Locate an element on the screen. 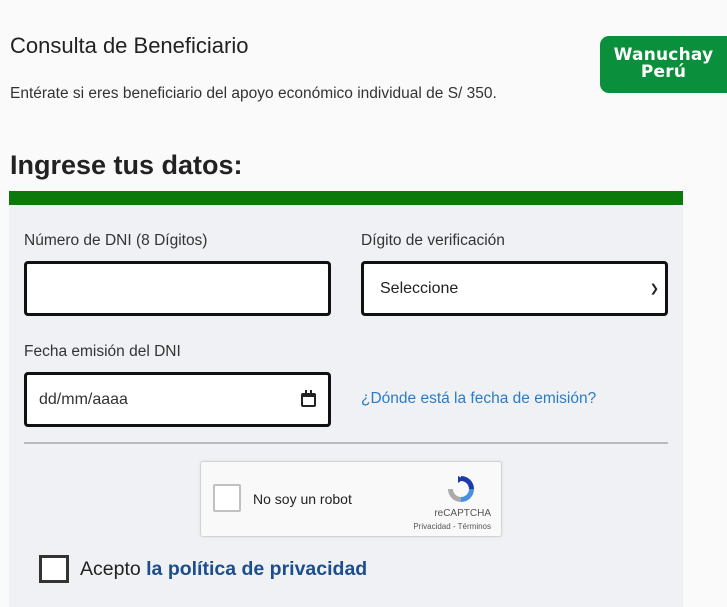 The width and height of the screenshot is (727, 607). privacy-accept-label: Acepto la política de privacidad is located at coordinates (223, 569).